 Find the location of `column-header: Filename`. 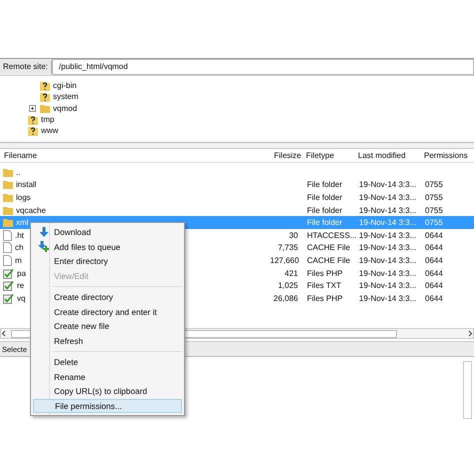

column-header: Filename is located at coordinates (135, 155).